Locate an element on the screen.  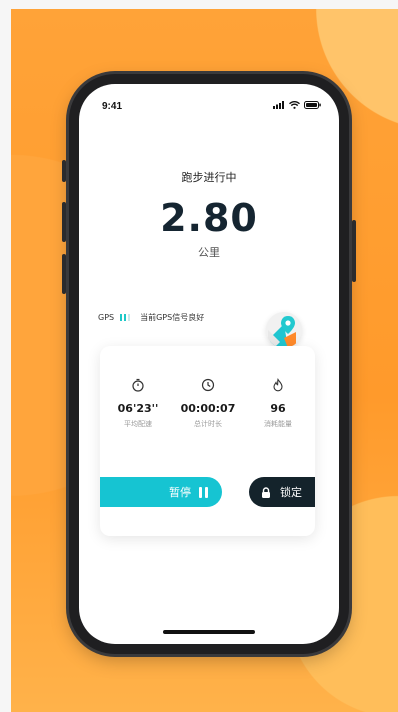
stat-duration: 00:00:07 总计时长 is located at coordinates (208, 403).